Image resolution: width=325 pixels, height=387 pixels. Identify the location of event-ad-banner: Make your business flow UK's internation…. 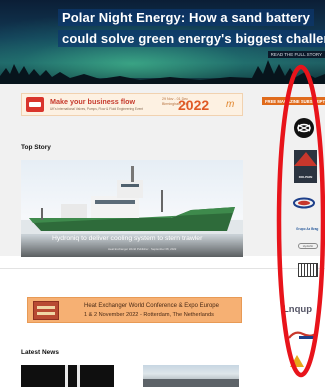
(132, 104).